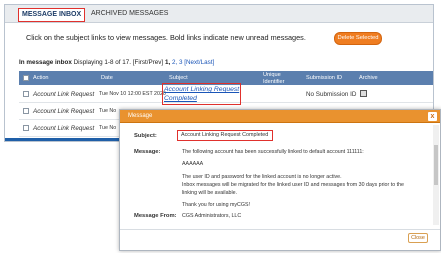  What do you see at coordinates (147, 152) in the screenshot?
I see `message-label: Message:` at bounding box center [147, 152].